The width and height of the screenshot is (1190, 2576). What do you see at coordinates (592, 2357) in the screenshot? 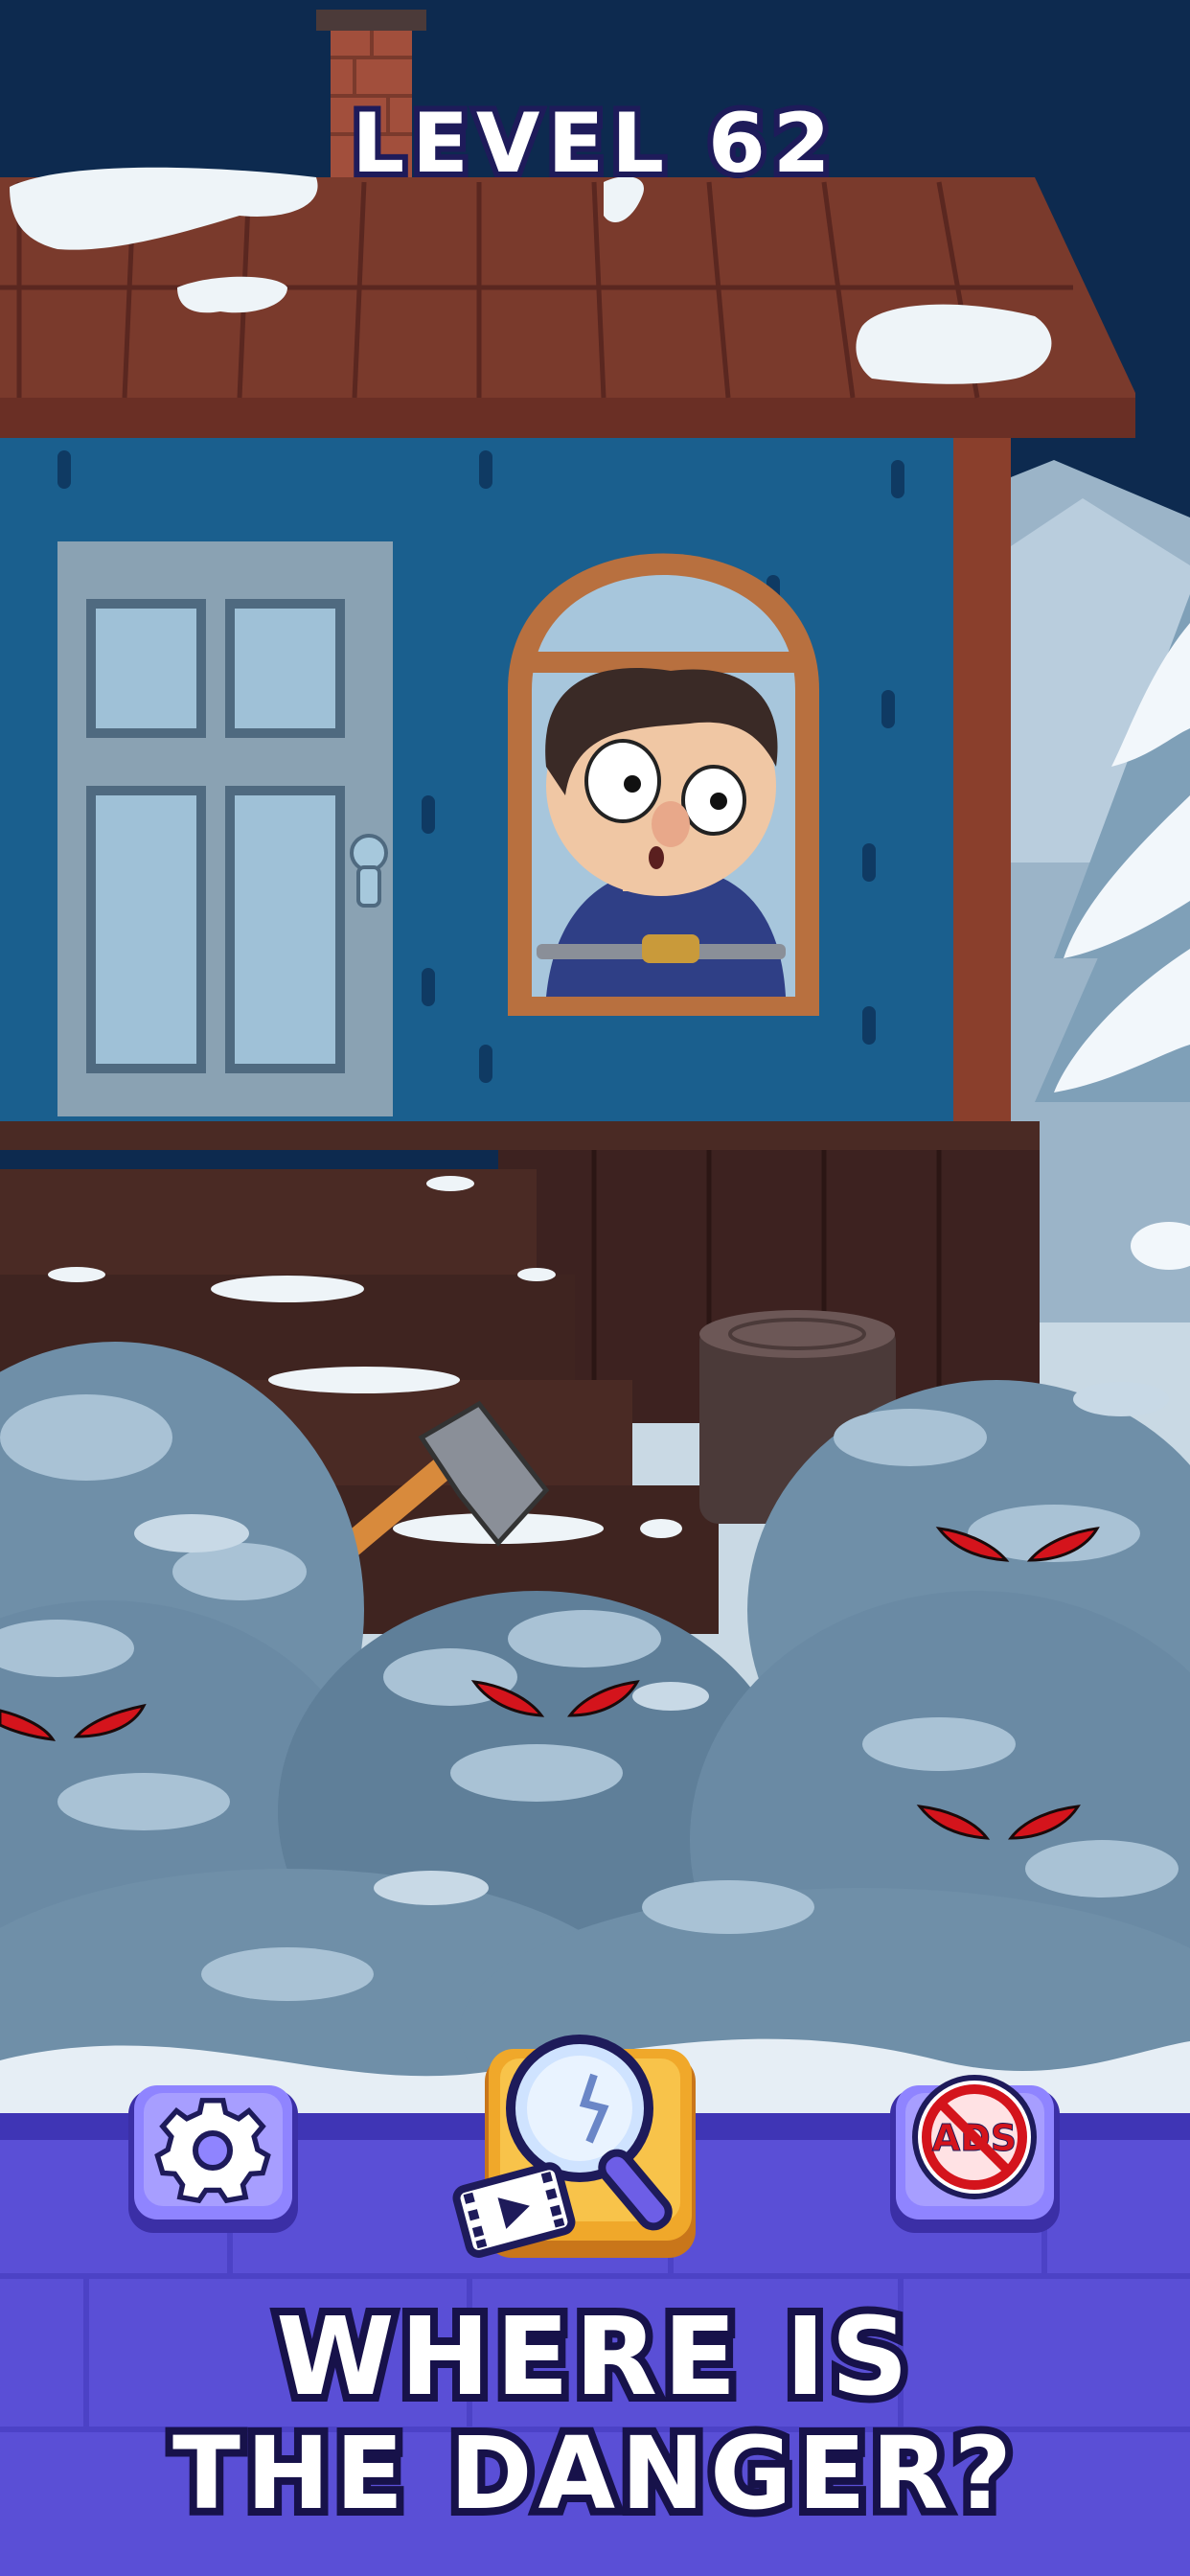
I see `prompt-line-1: WHERE IS` at bounding box center [592, 2357].